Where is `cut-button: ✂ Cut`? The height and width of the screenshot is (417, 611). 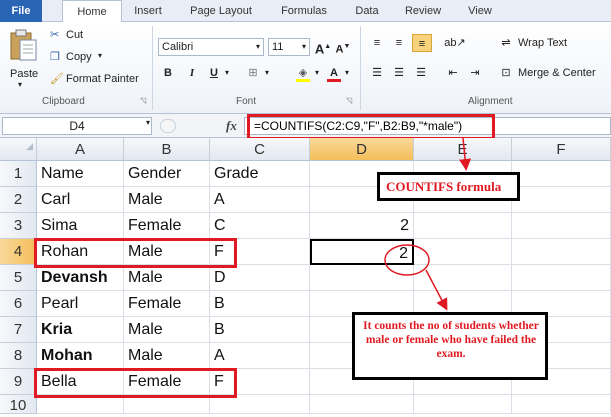
cut-button: ✂ Cut is located at coordinates (80, 36).